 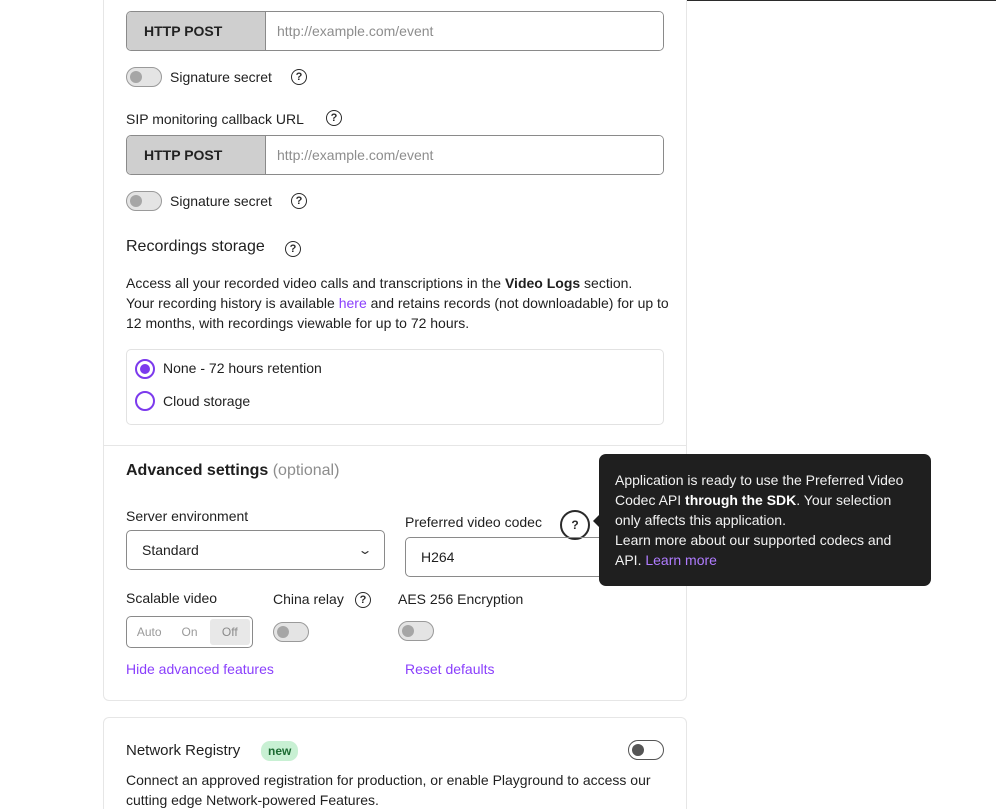 What do you see at coordinates (542, 283) in the screenshot?
I see `video-logs-text: Video Logs` at bounding box center [542, 283].